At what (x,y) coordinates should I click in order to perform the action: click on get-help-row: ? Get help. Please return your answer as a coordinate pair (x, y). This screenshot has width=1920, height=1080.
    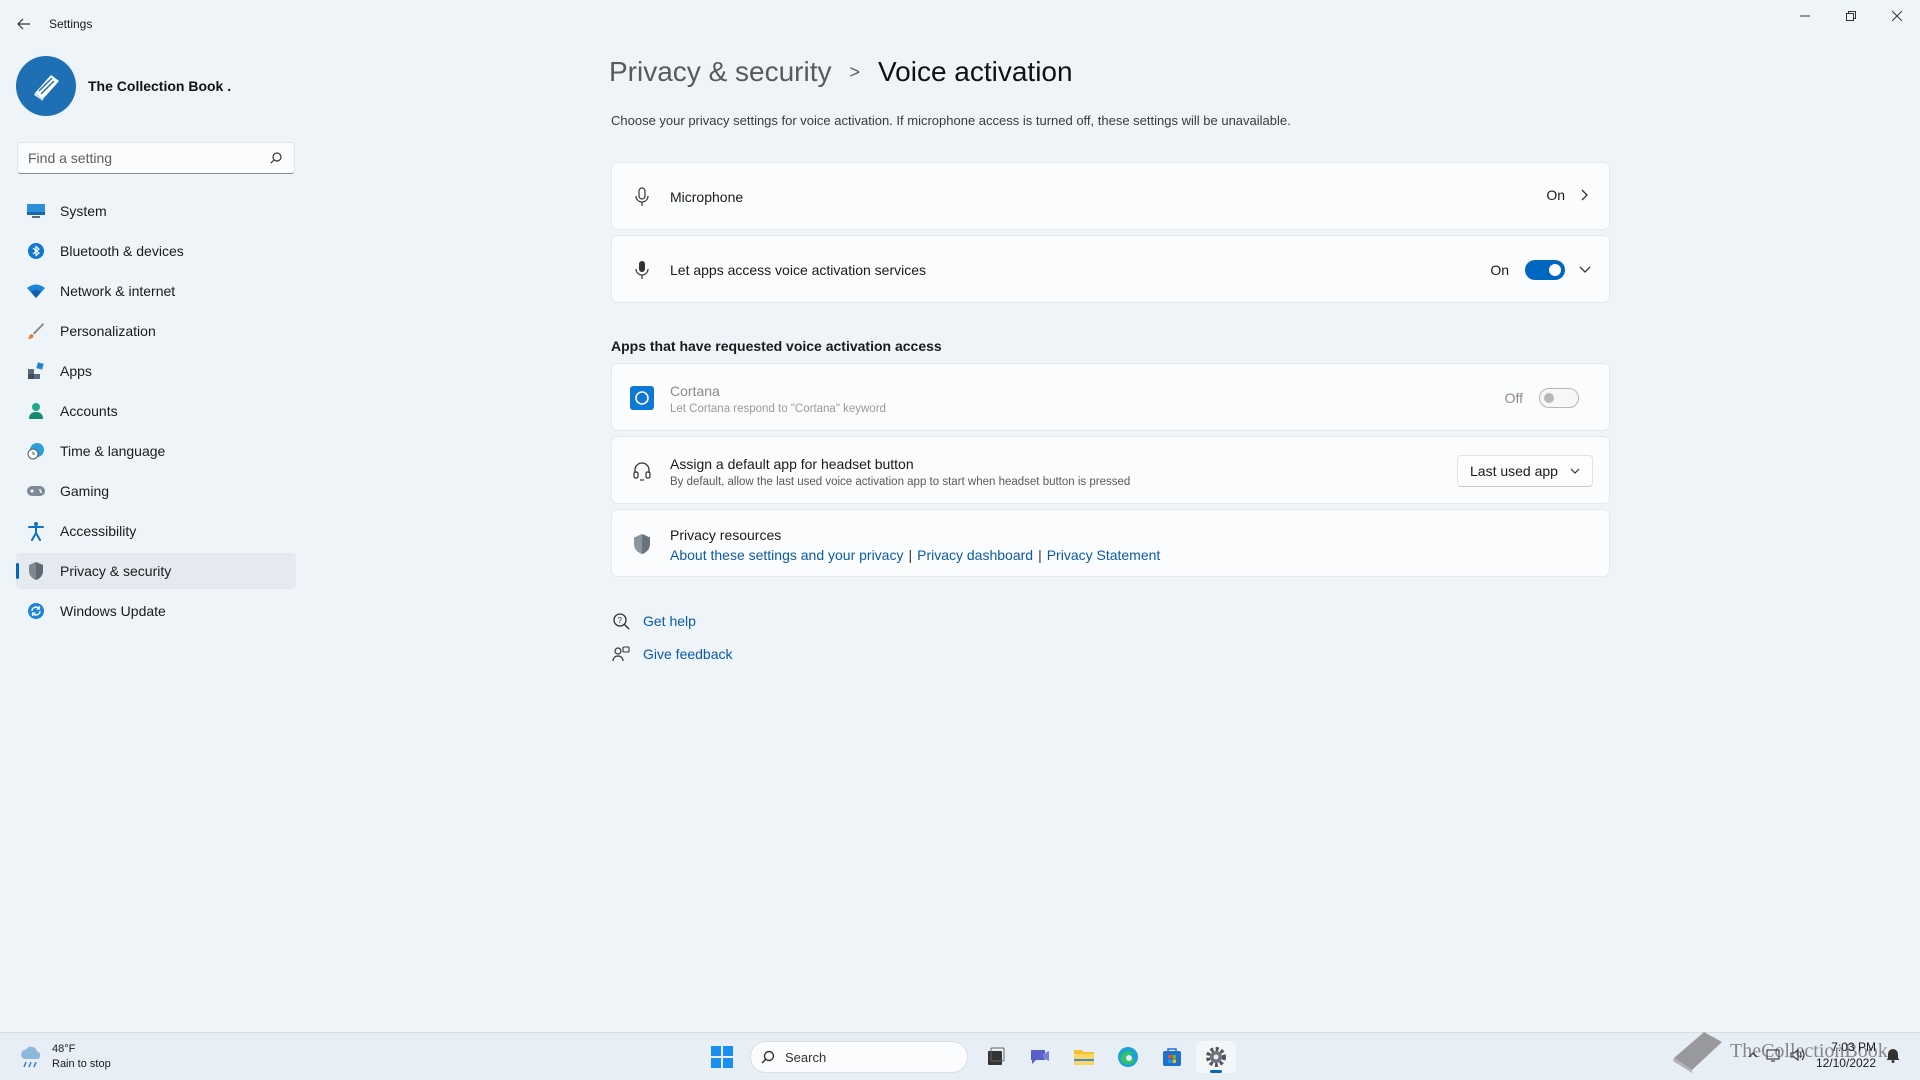
    Looking at the image, I should click on (653, 621).